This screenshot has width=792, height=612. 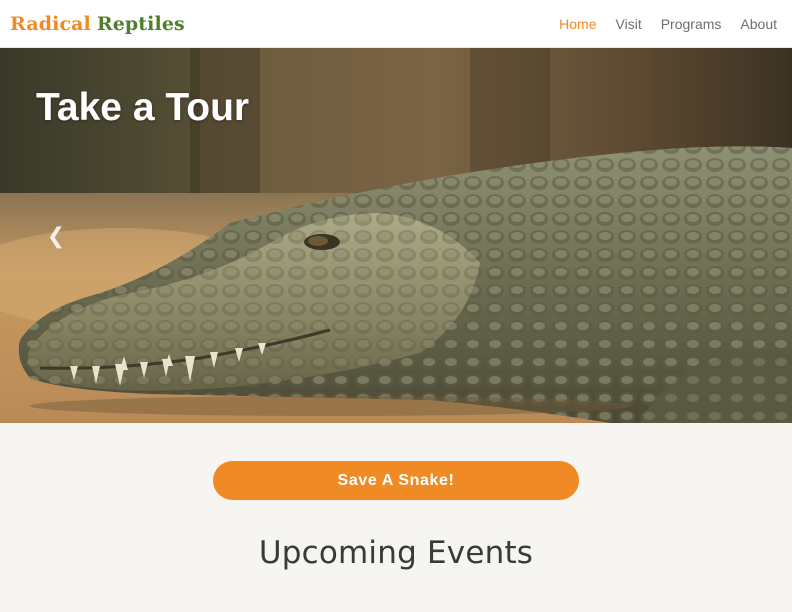 What do you see at coordinates (758, 24) in the screenshot?
I see `nav-link-about: About` at bounding box center [758, 24].